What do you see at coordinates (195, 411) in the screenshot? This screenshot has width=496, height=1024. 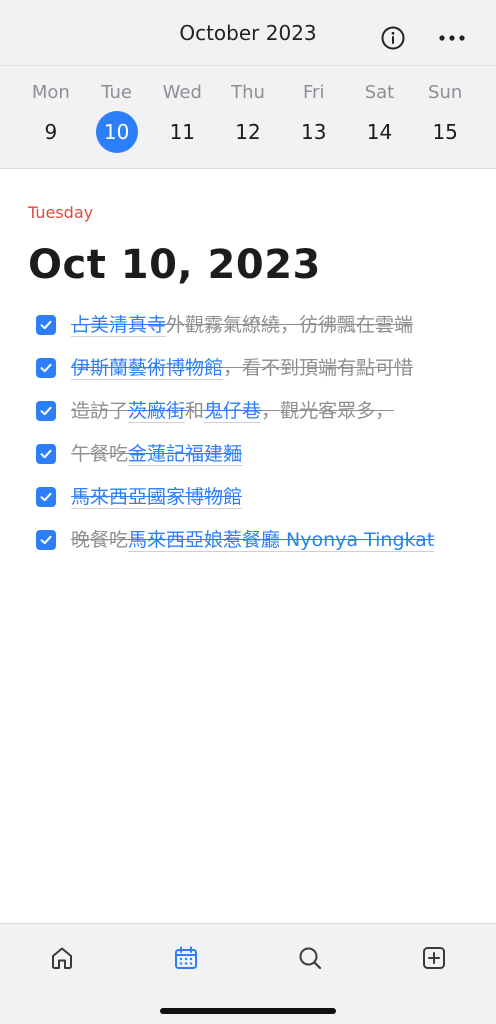 I see `task-text-segment: 和` at bounding box center [195, 411].